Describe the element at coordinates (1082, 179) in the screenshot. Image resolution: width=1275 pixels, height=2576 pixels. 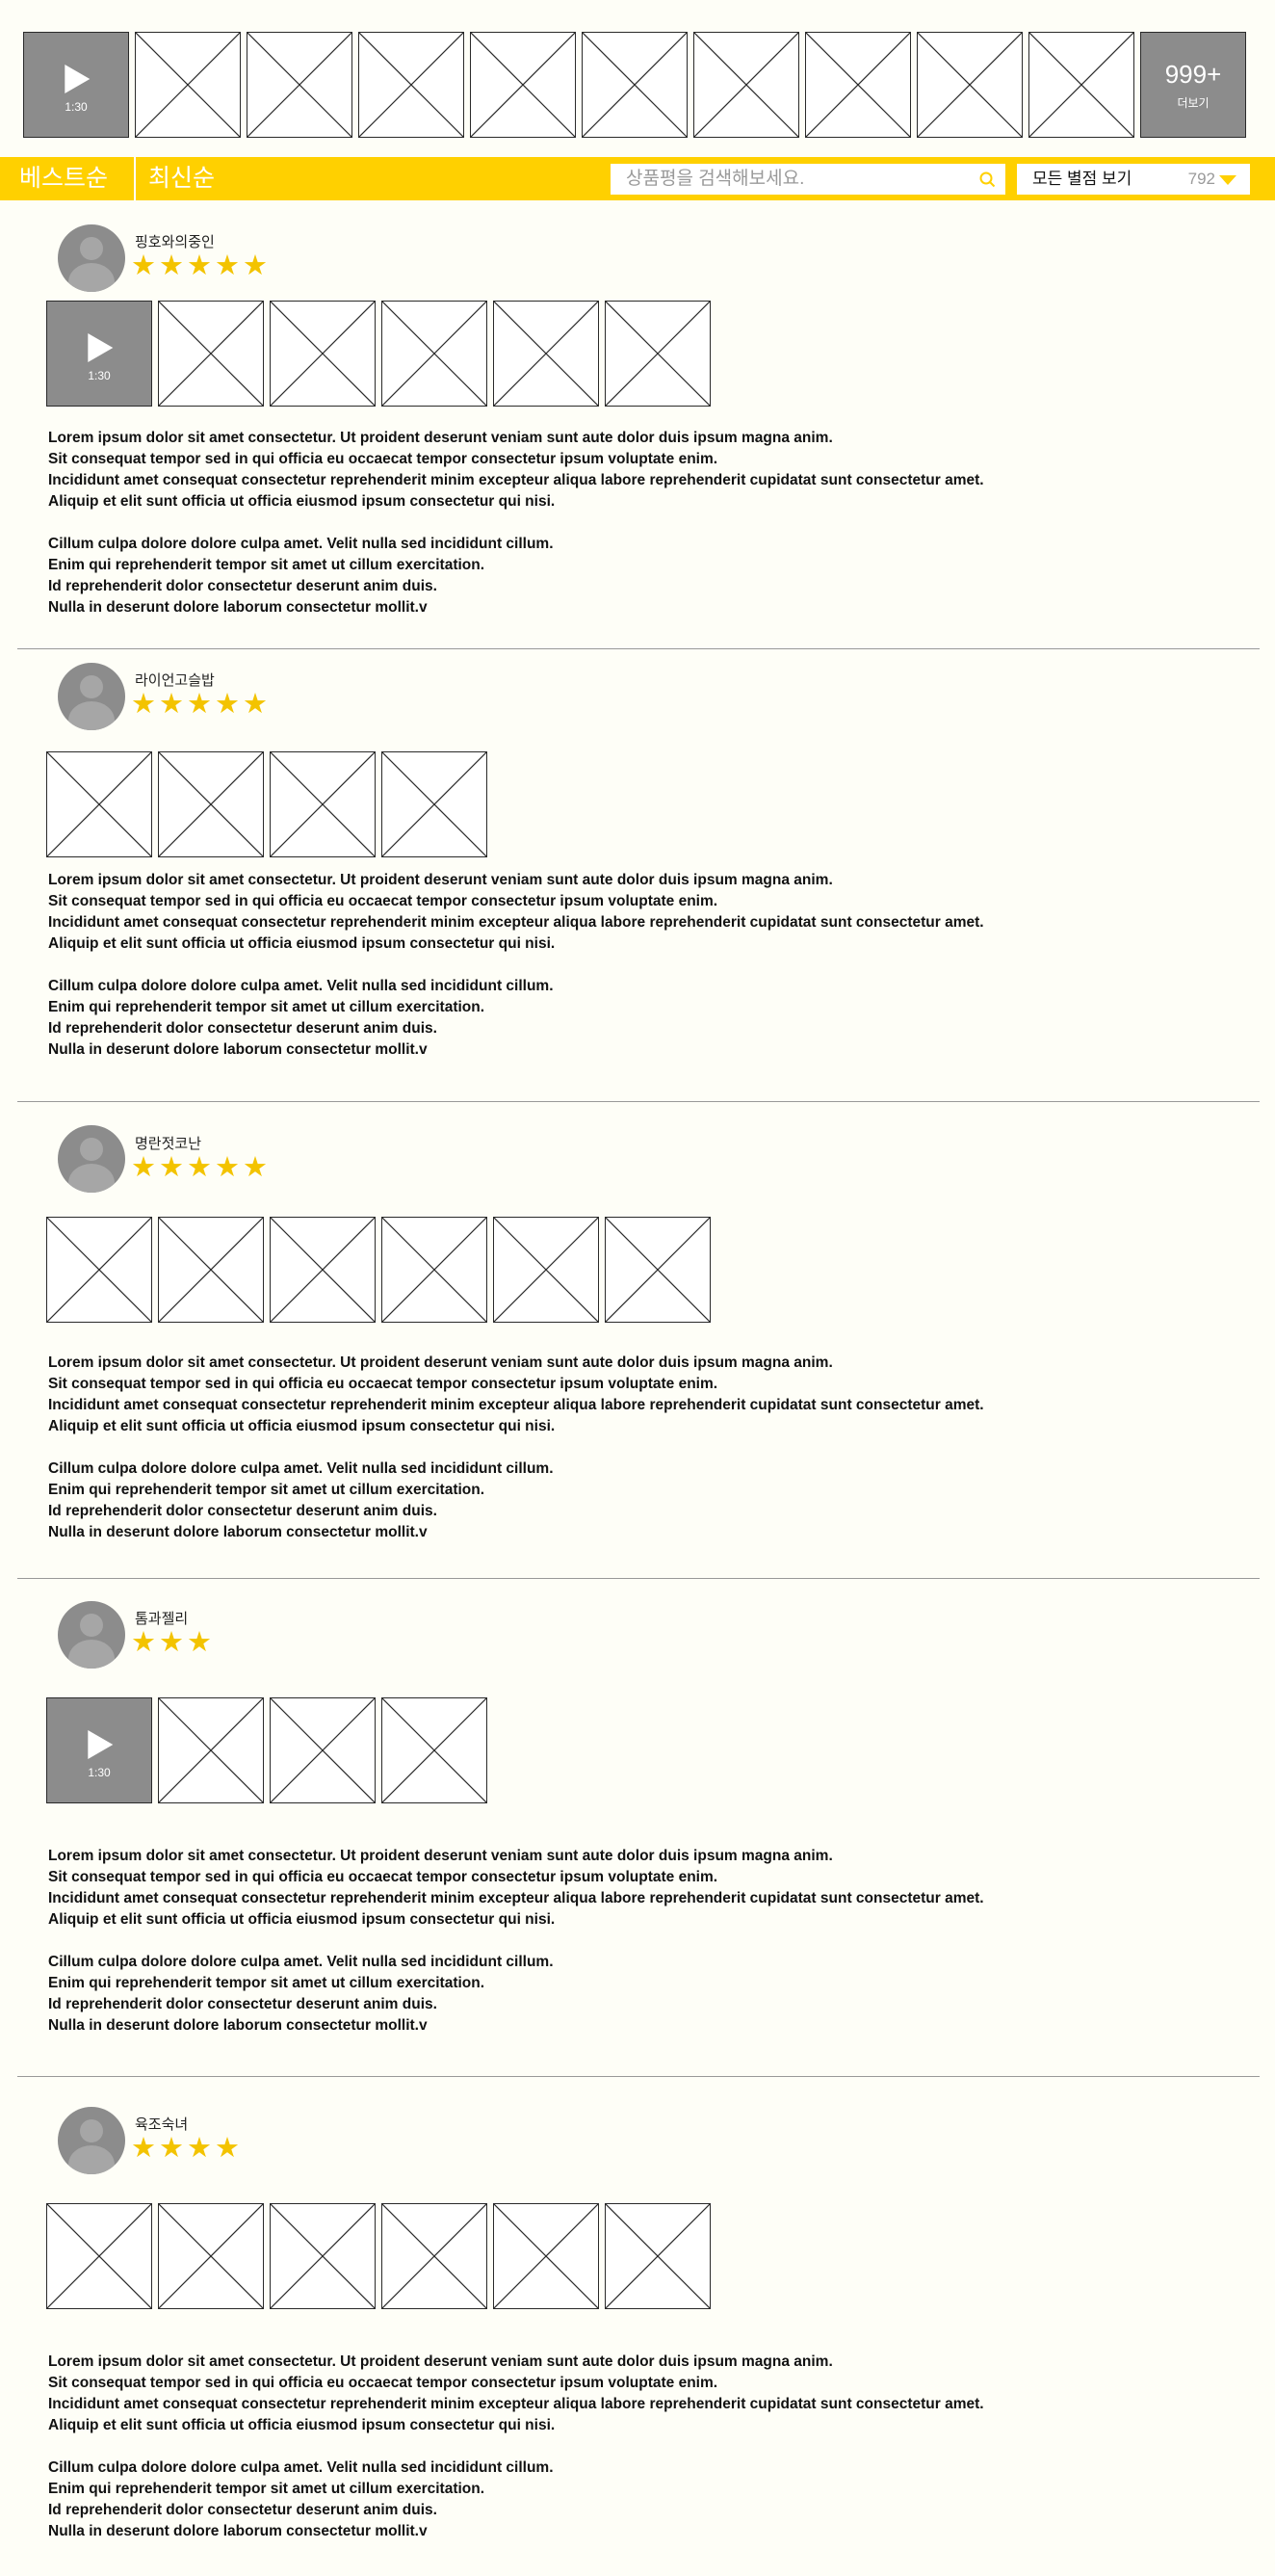
I see `rating-filter-label: 모든 별점 보기` at that location.